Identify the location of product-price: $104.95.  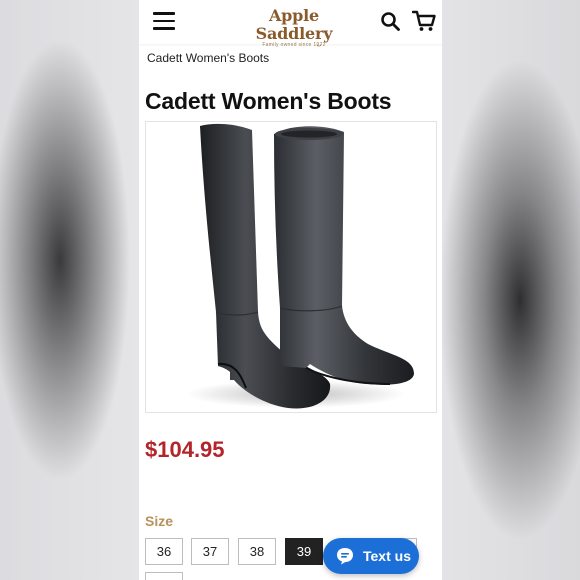
(185, 449).